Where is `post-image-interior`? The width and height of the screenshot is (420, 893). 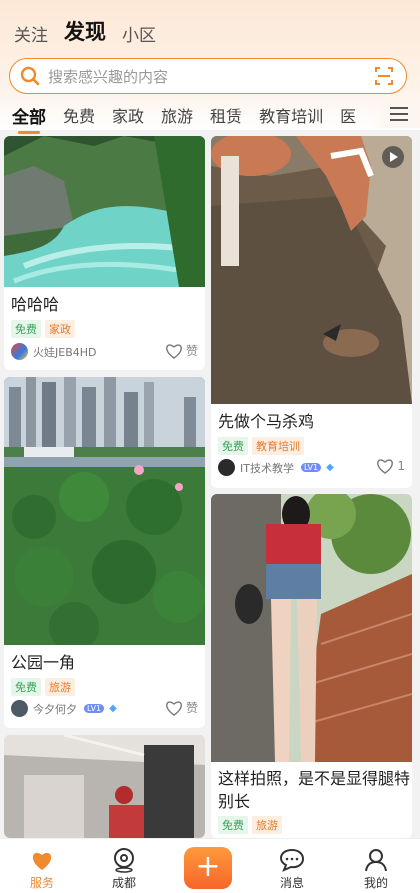
post-image-interior is located at coordinates (104, 786).